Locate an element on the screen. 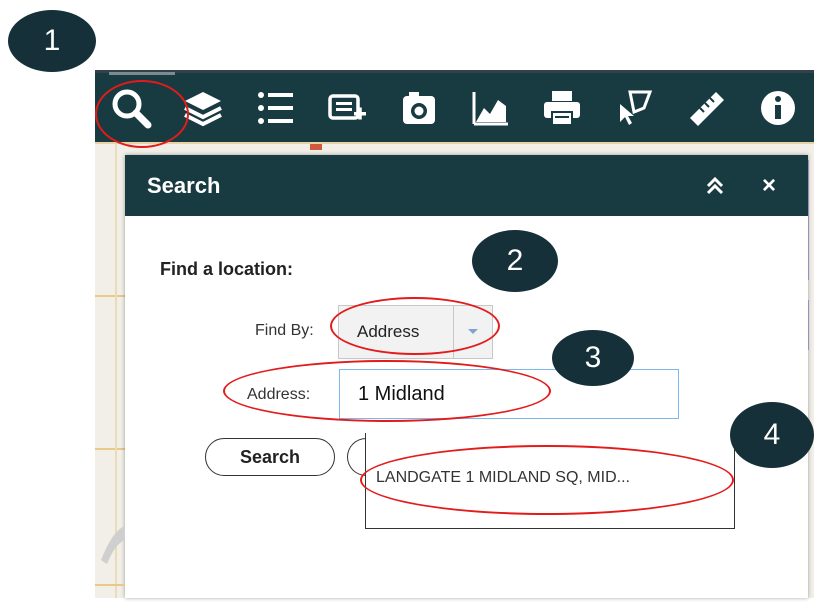 This screenshot has height=603, width=814. info-icon is located at coordinates (778, 108).